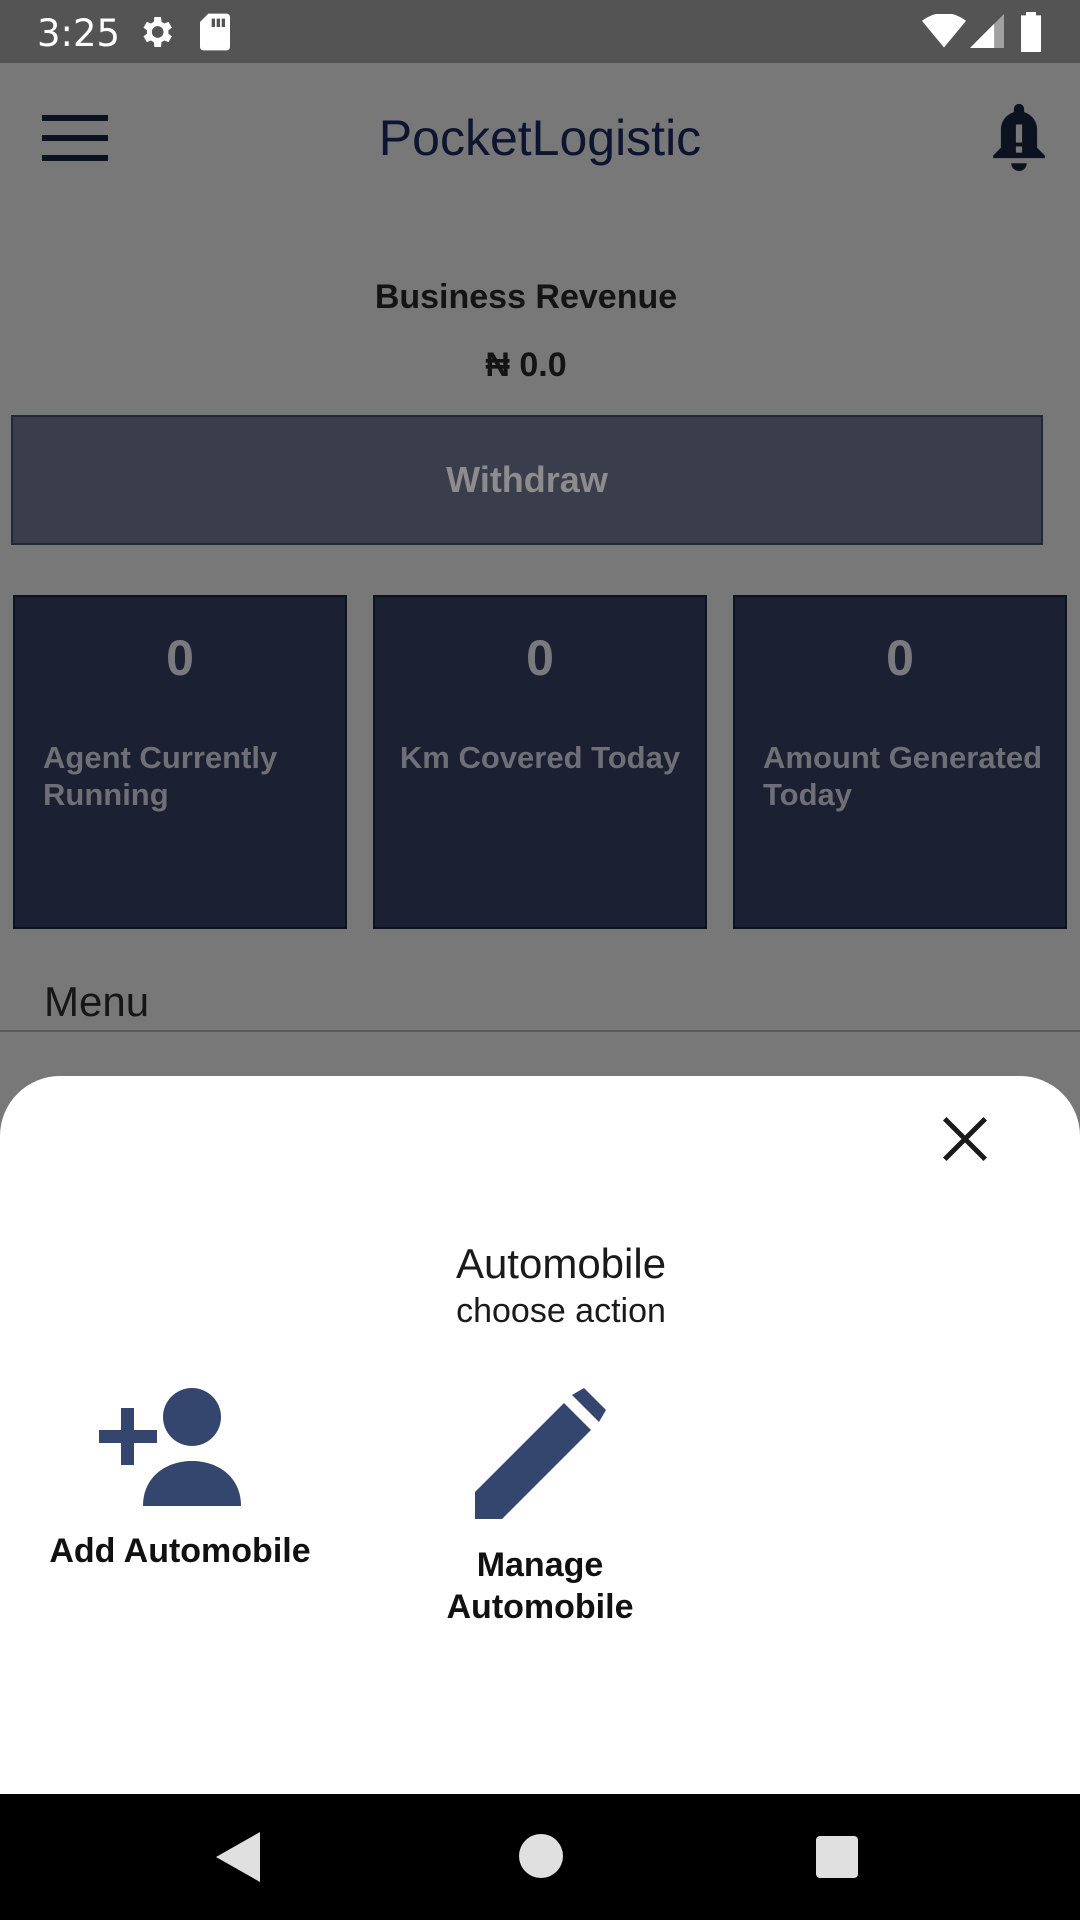 Image resolution: width=1080 pixels, height=1920 pixels. I want to click on cell-signal-icon, so click(987, 31).